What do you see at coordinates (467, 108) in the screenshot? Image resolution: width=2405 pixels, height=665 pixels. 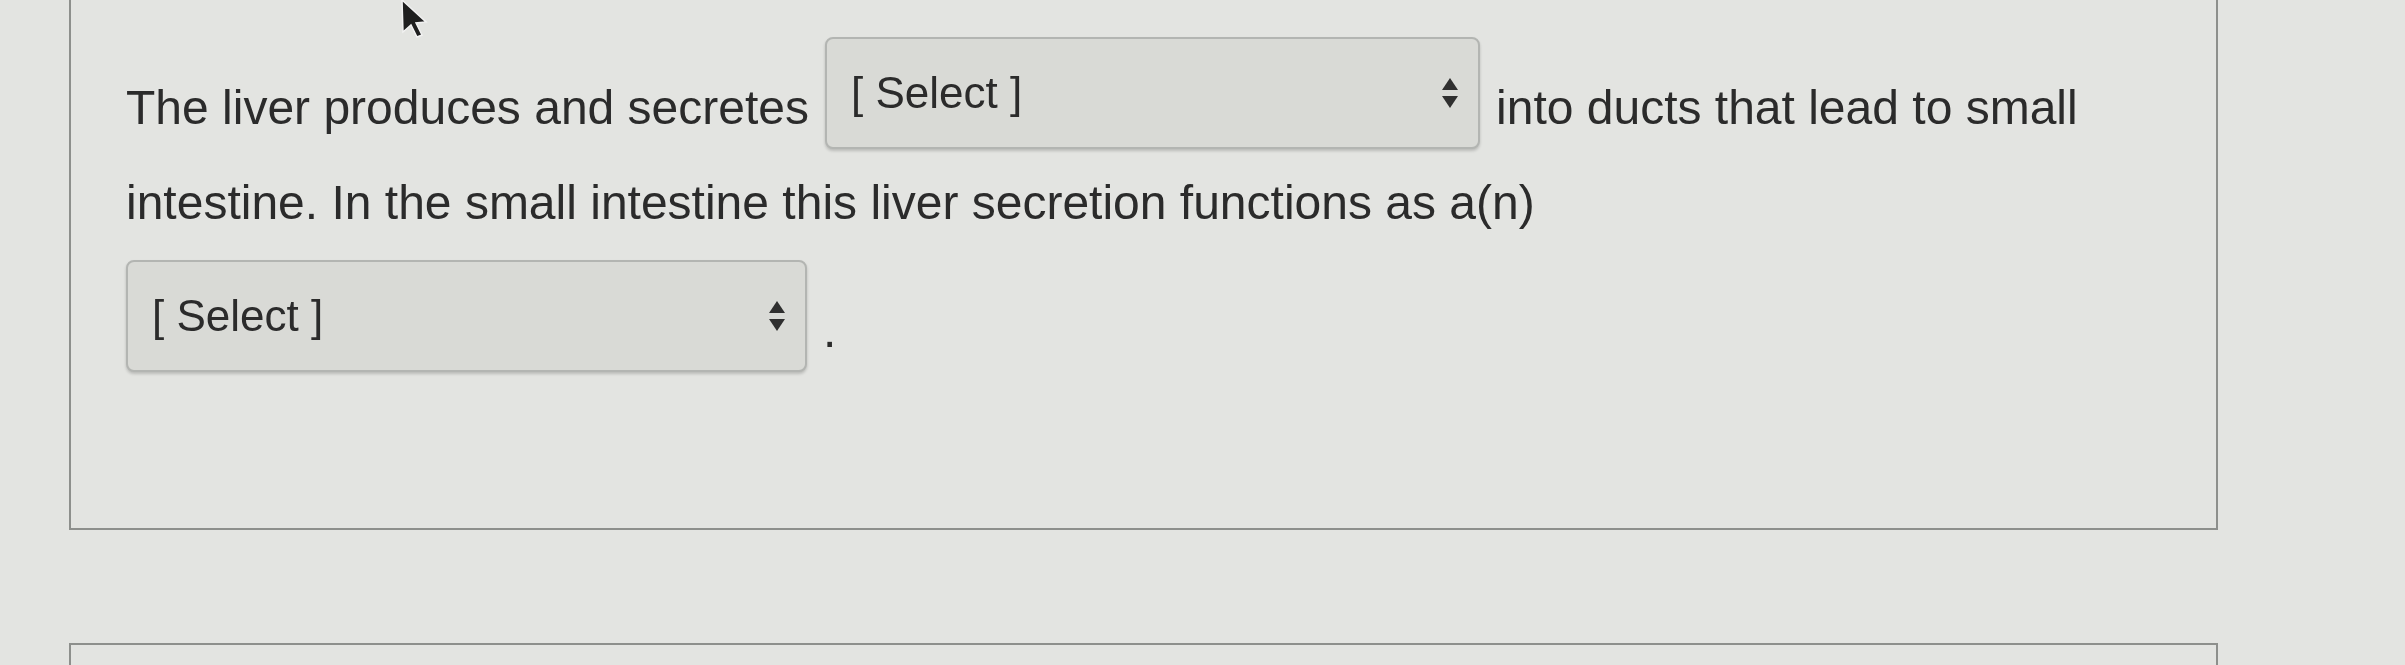 I see `question-text: The liver produces and secretes` at bounding box center [467, 108].